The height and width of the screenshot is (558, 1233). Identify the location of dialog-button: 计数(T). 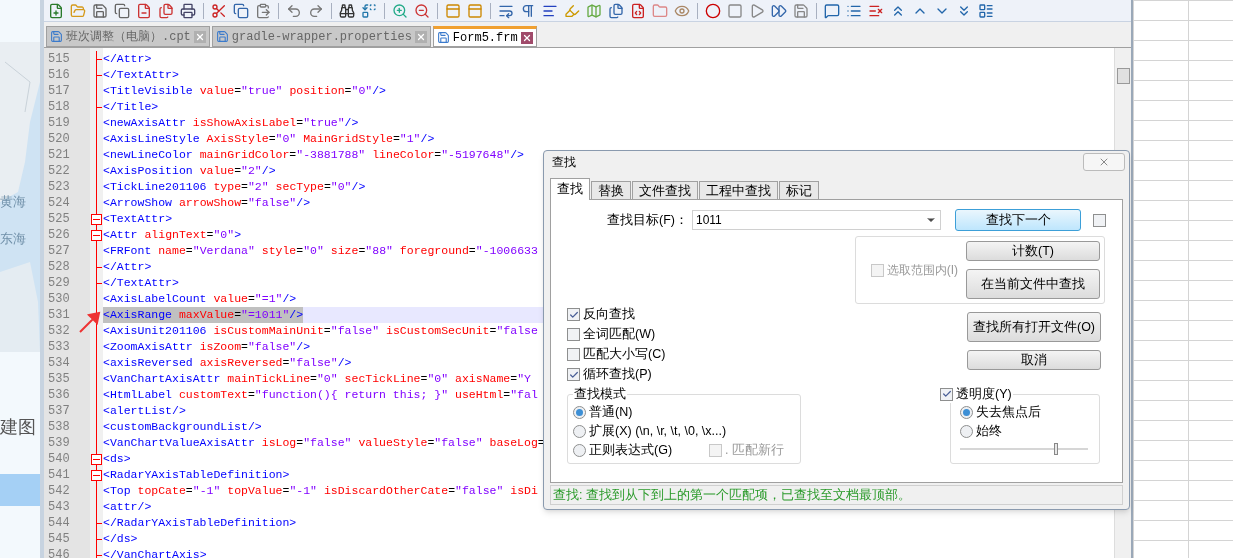
(1033, 251).